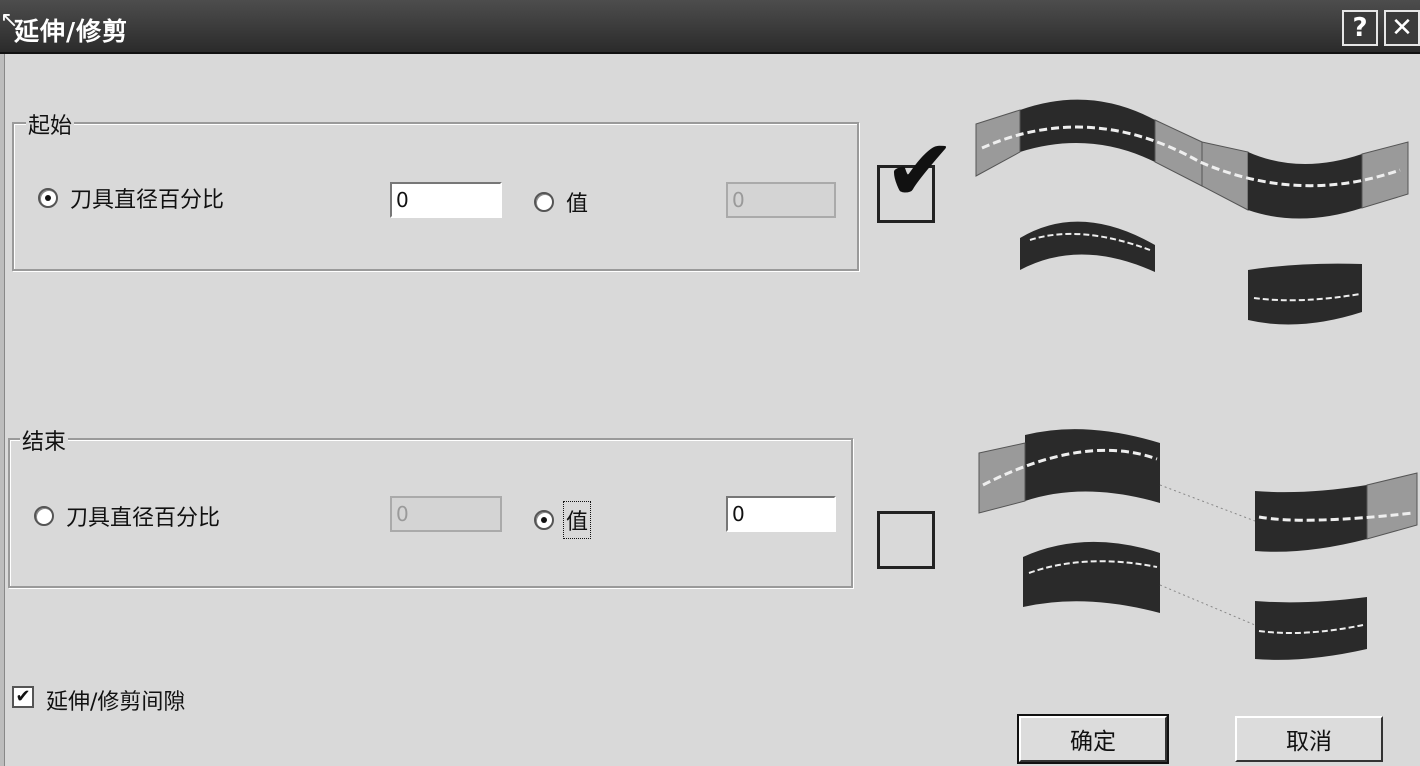 The height and width of the screenshot is (766, 1420). I want to click on start-value-label: 值, so click(577, 202).